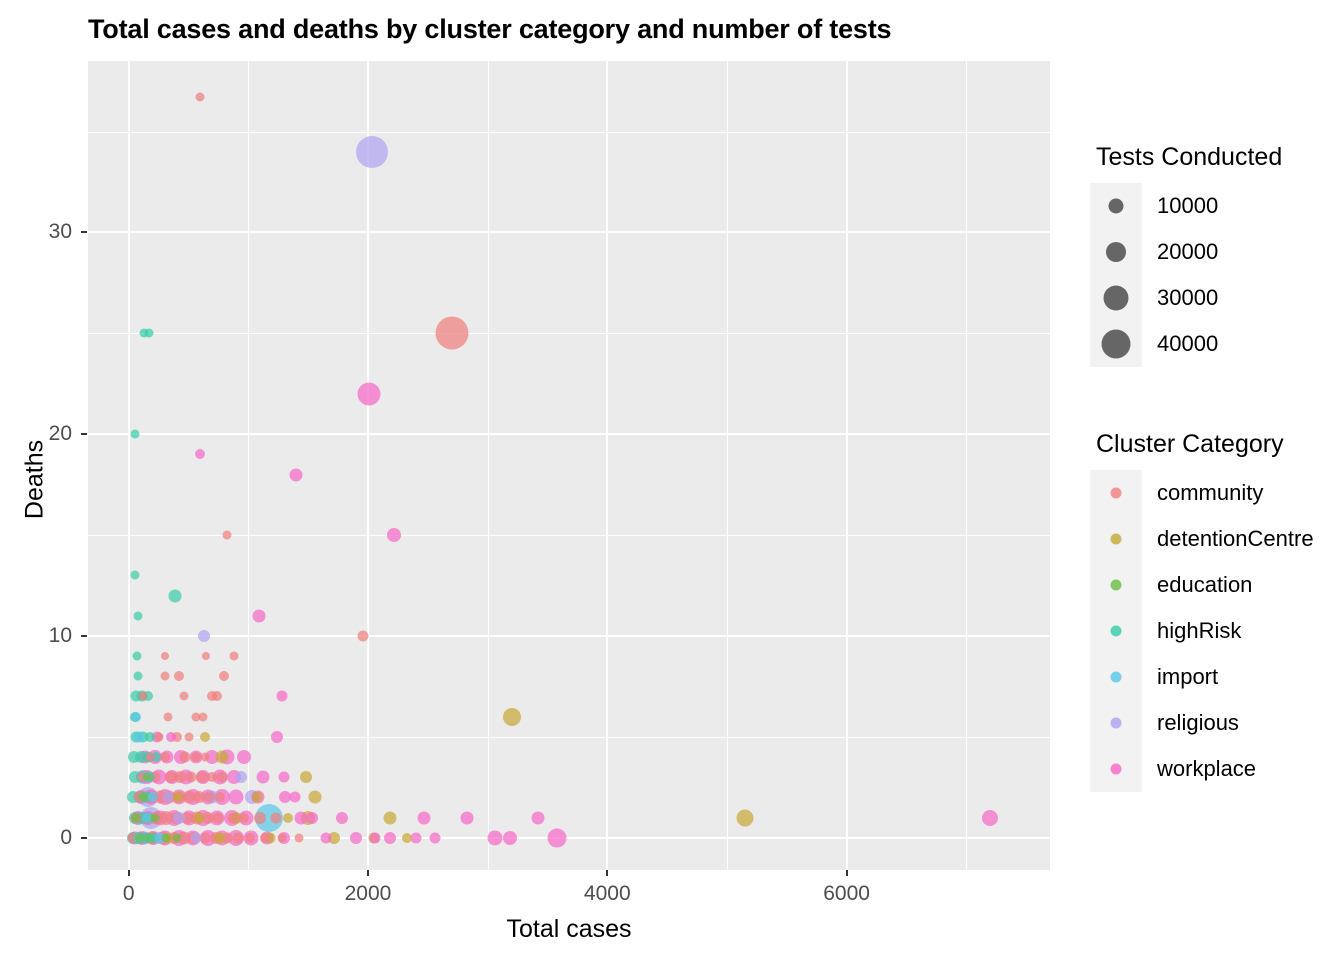 This screenshot has width=1344, height=960. What do you see at coordinates (569, 929) in the screenshot?
I see `x-axis-title: Total cases` at bounding box center [569, 929].